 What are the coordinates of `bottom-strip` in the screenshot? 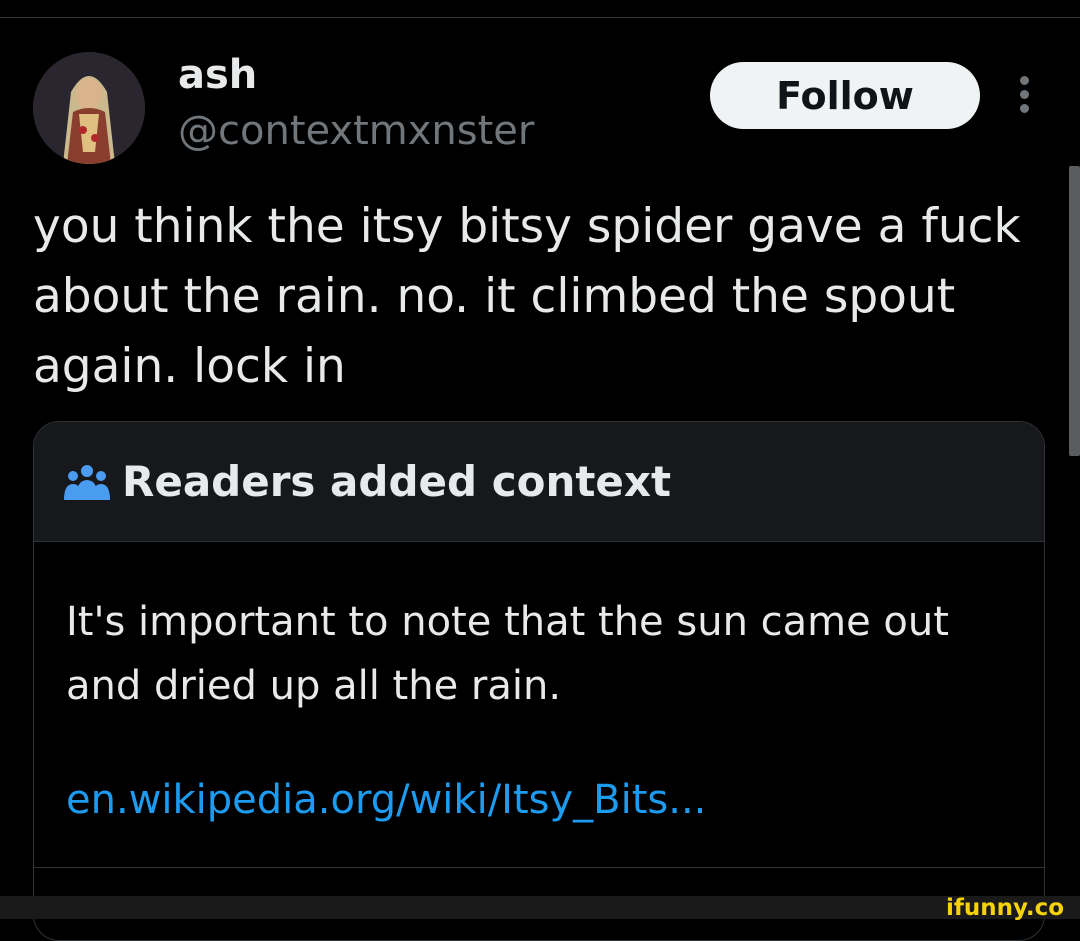 It's located at (540, 907).